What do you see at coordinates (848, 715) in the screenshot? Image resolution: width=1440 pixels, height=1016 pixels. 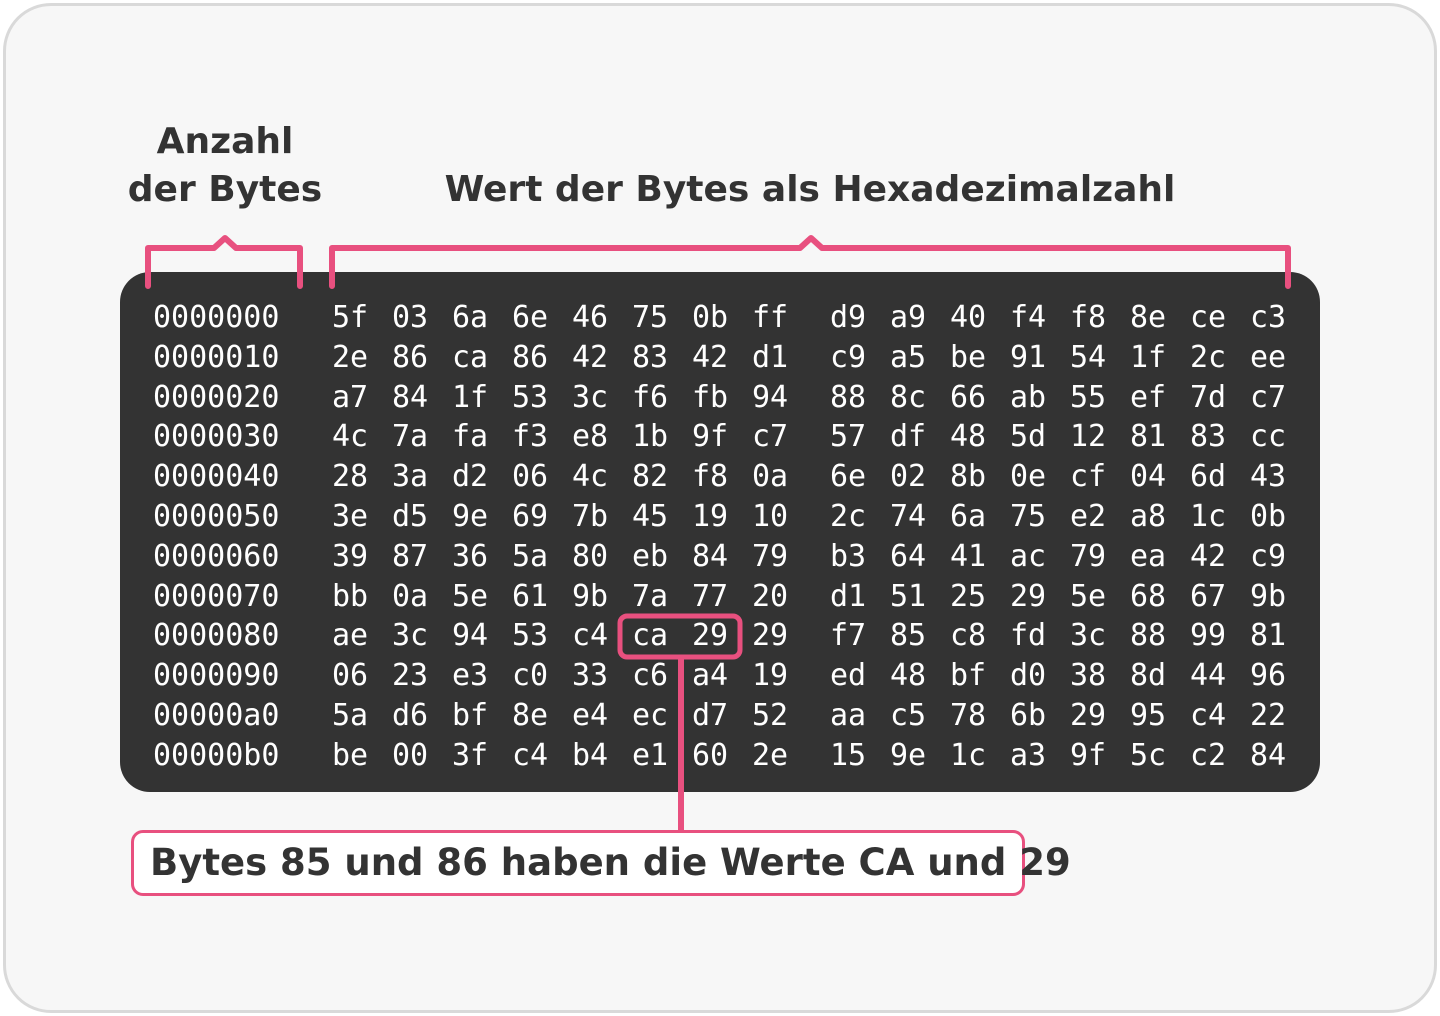 I see `hex-byte: aa` at bounding box center [848, 715].